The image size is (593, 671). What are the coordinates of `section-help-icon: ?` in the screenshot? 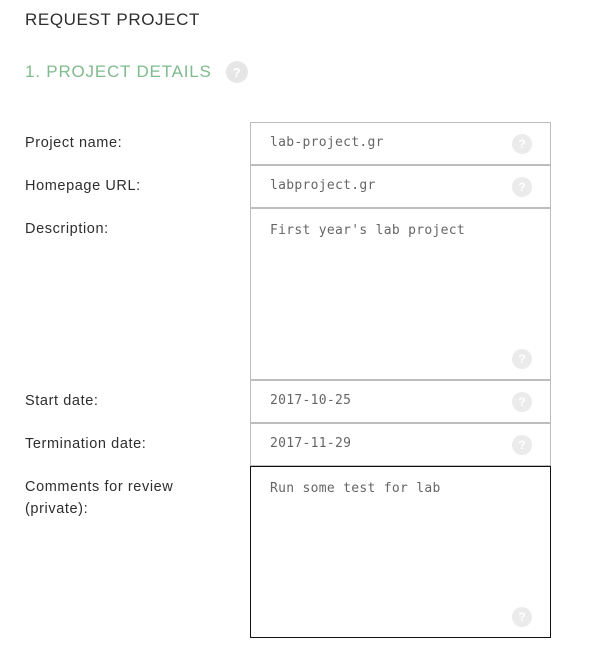 It's located at (236, 72).